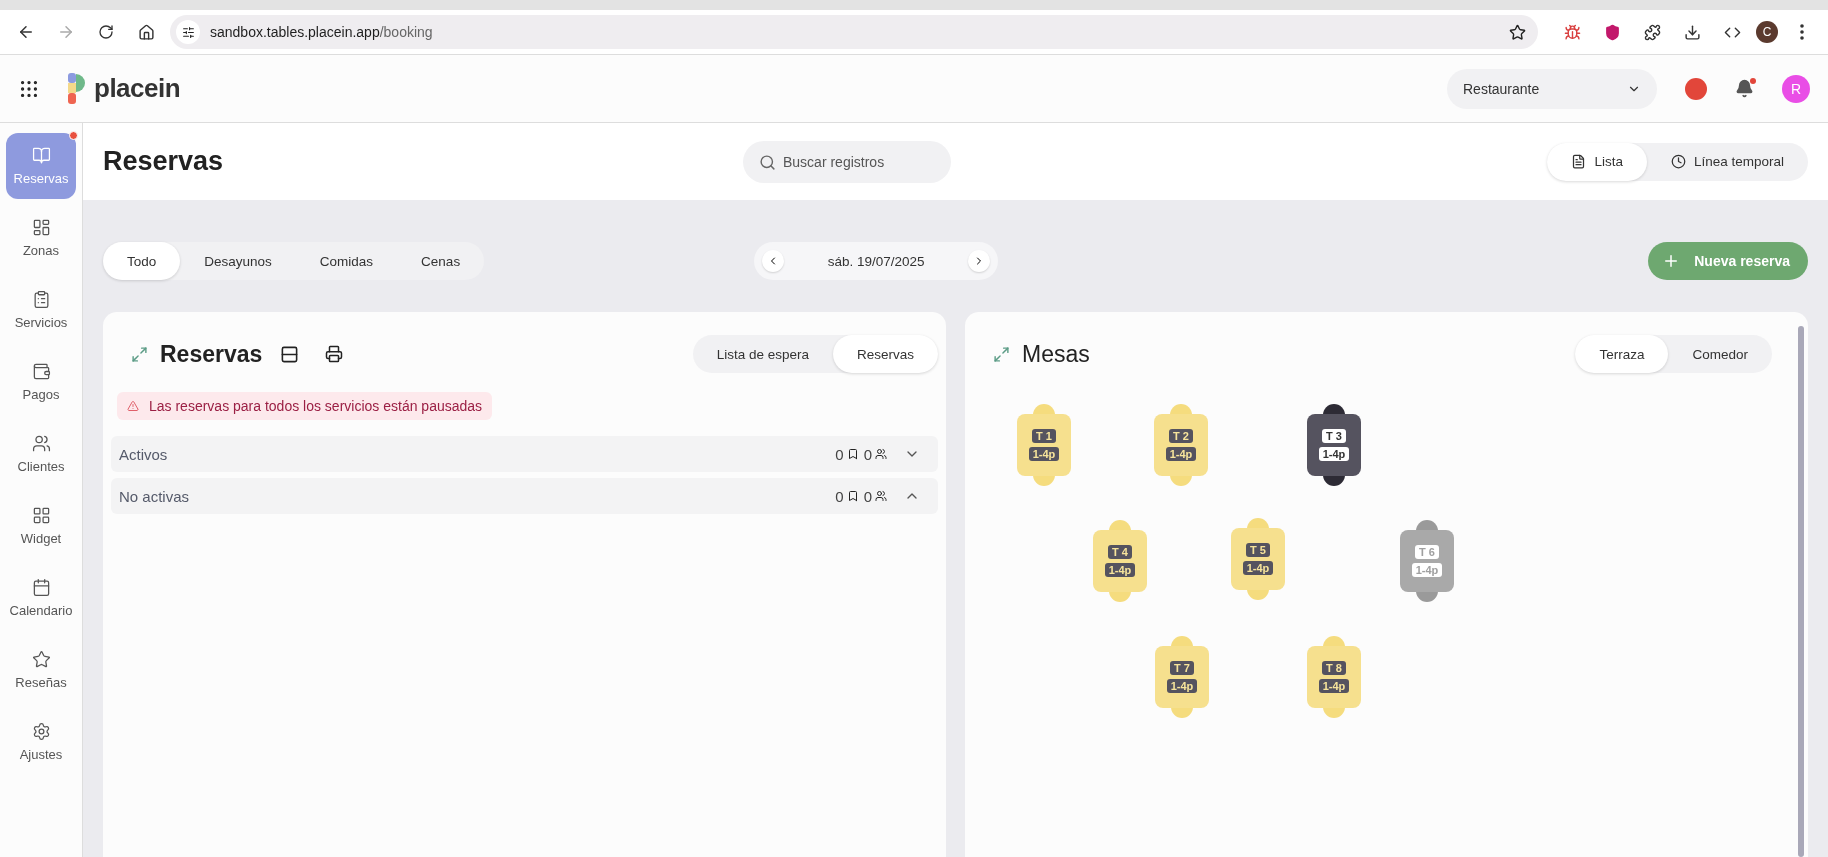 This screenshot has height=857, width=1828. I want to click on group-label: Activos, so click(144, 454).